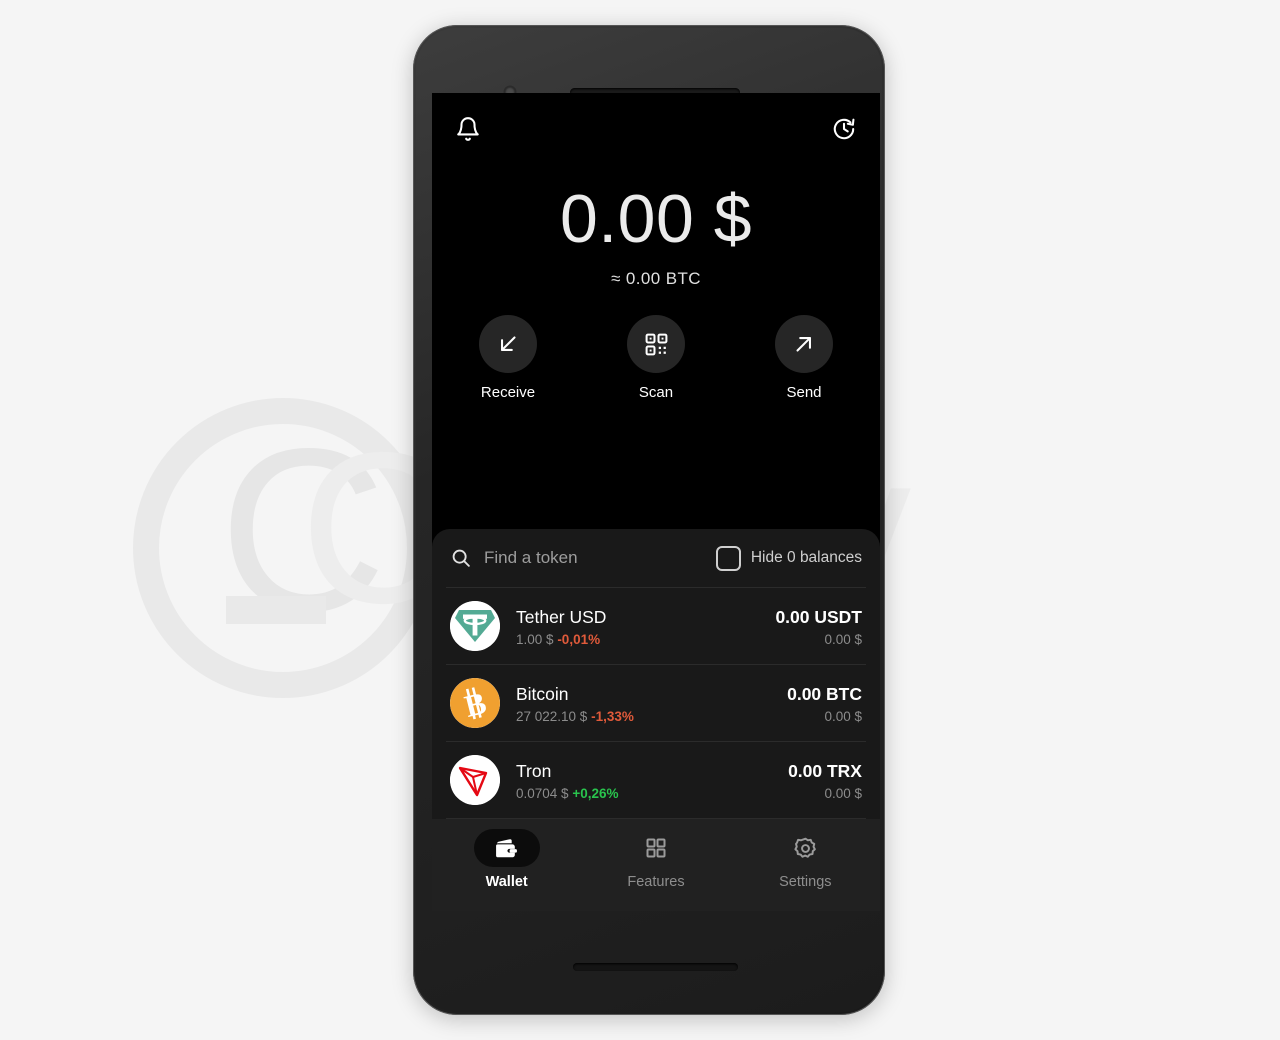  I want to click on nav-features-pill, so click(656, 848).